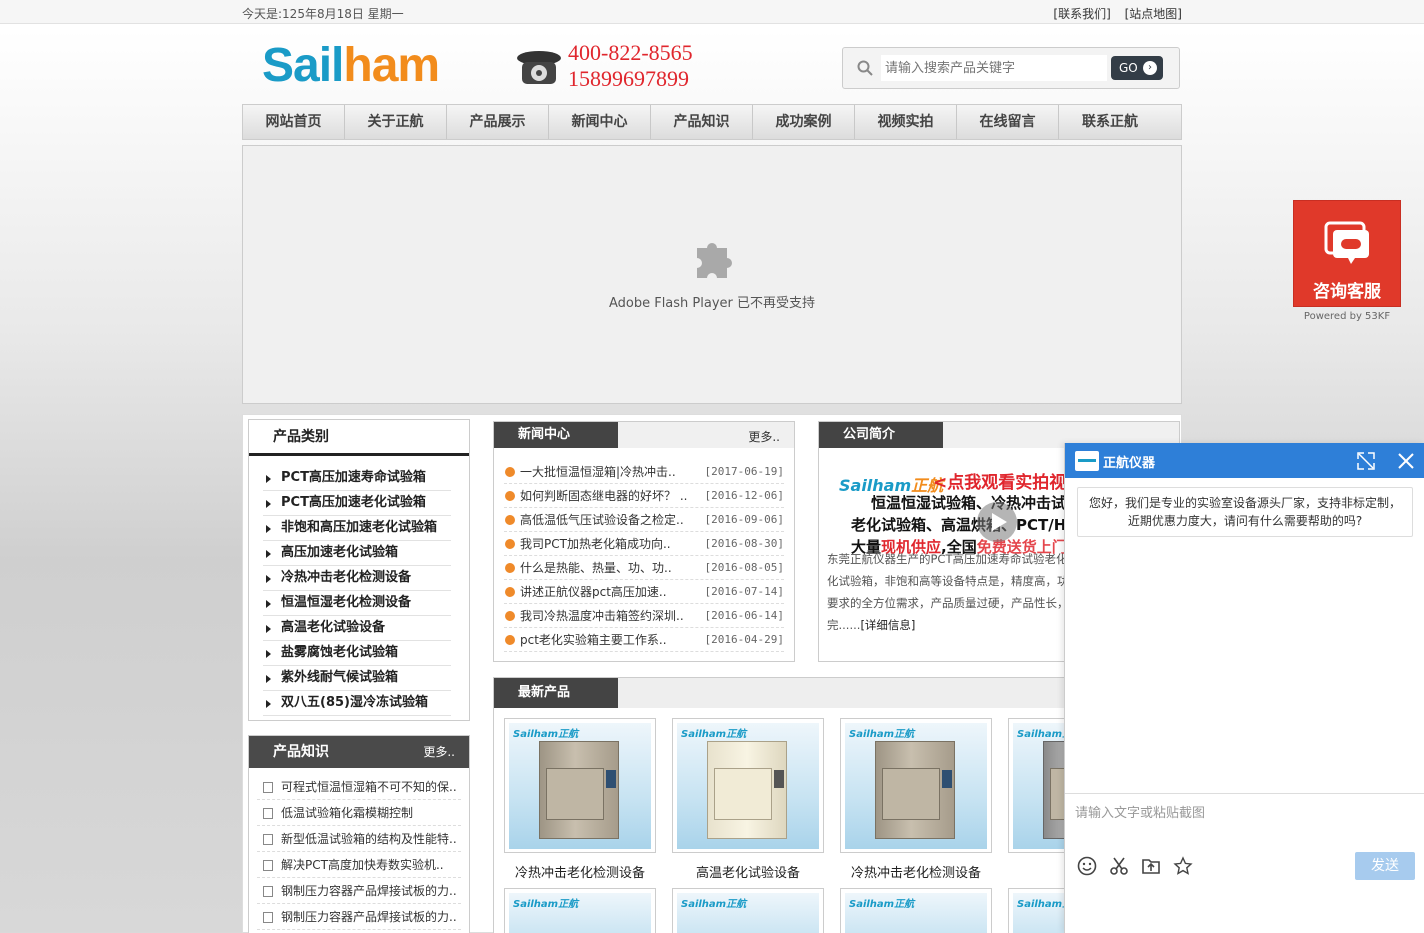 This screenshot has height=933, width=1424. I want to click on send-button: 发送, so click(1385, 866).